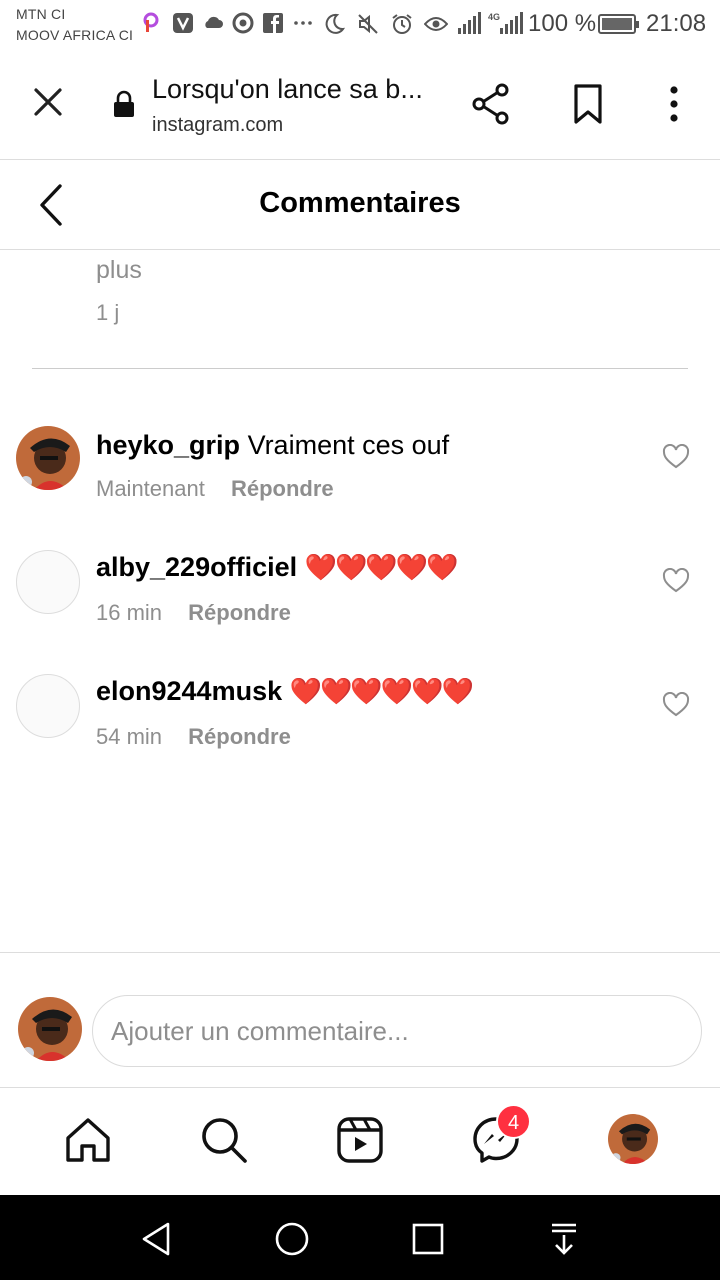  What do you see at coordinates (75, 35) in the screenshot?
I see `carrier-2: MOOV AFRICA CI` at bounding box center [75, 35].